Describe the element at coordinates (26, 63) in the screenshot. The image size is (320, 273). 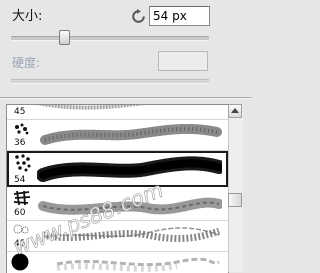
I see `hardness-label: 硬度:` at that location.